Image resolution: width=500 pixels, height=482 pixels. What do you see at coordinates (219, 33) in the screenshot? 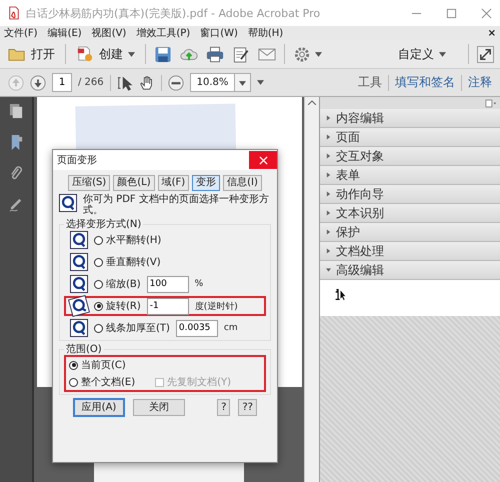
I see `menu-item: 窗口(W)` at bounding box center [219, 33].